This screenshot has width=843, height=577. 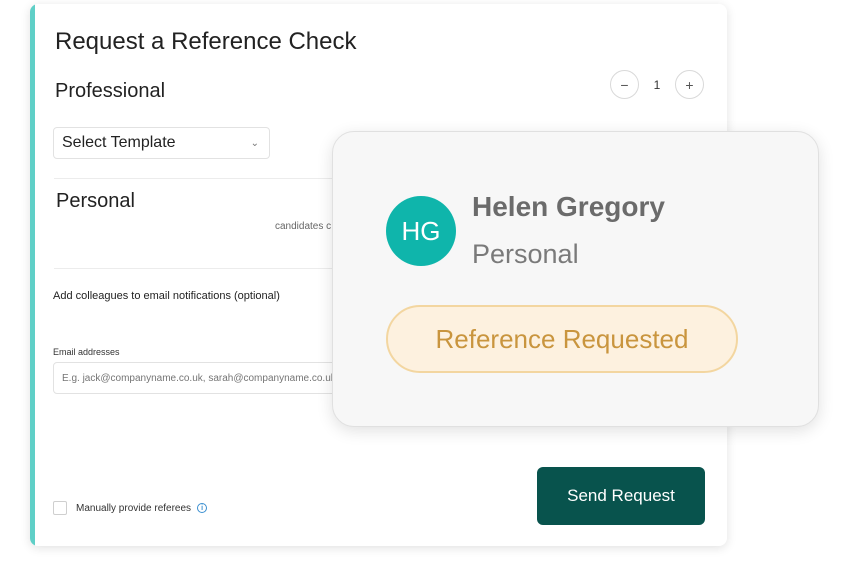 I want to click on avatar: HG, so click(x=421, y=231).